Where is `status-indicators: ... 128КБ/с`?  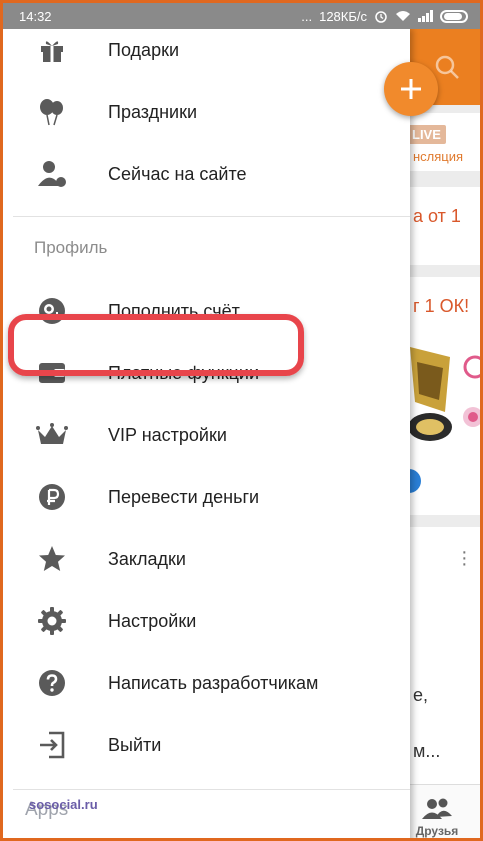 status-indicators: ... 128КБ/с is located at coordinates (384, 16).